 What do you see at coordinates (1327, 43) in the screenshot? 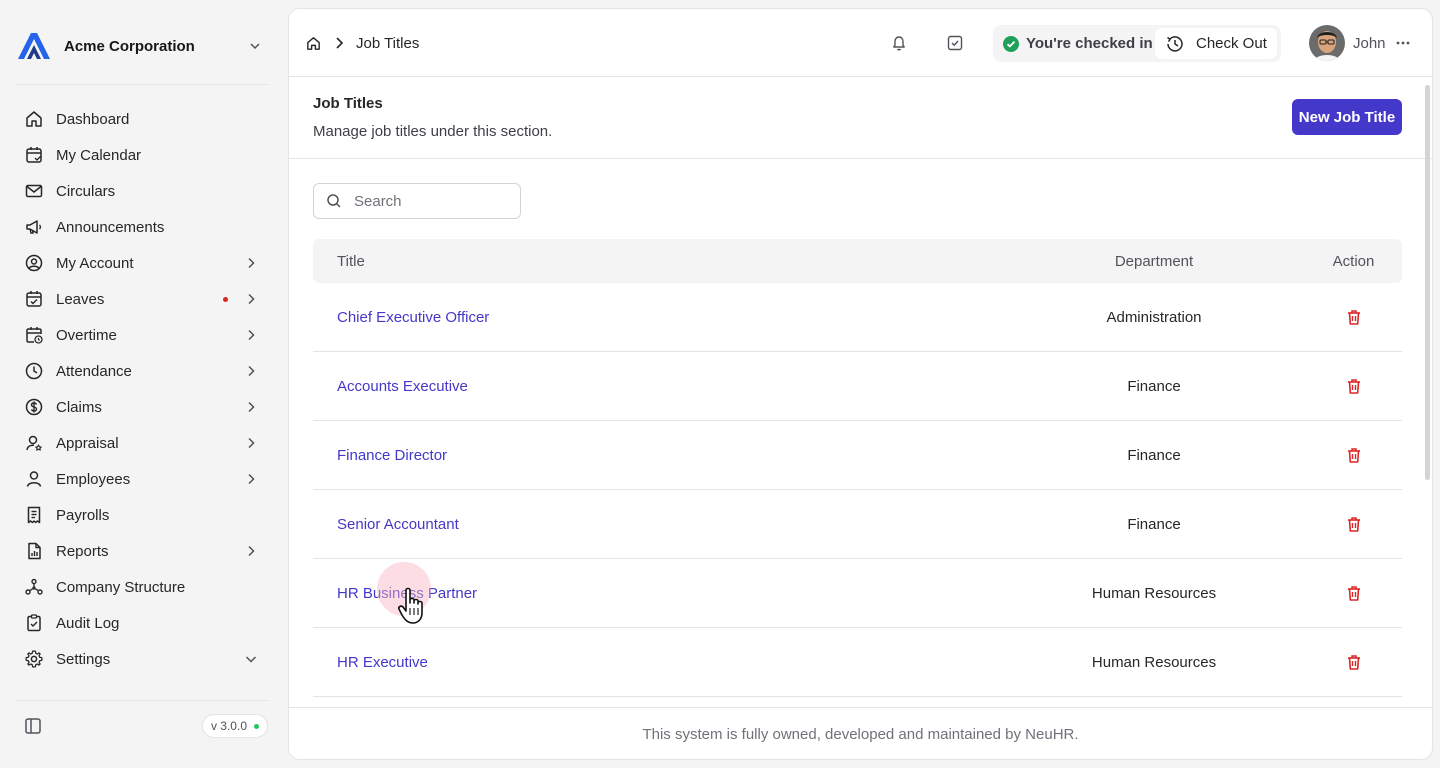
I see `avatar` at bounding box center [1327, 43].